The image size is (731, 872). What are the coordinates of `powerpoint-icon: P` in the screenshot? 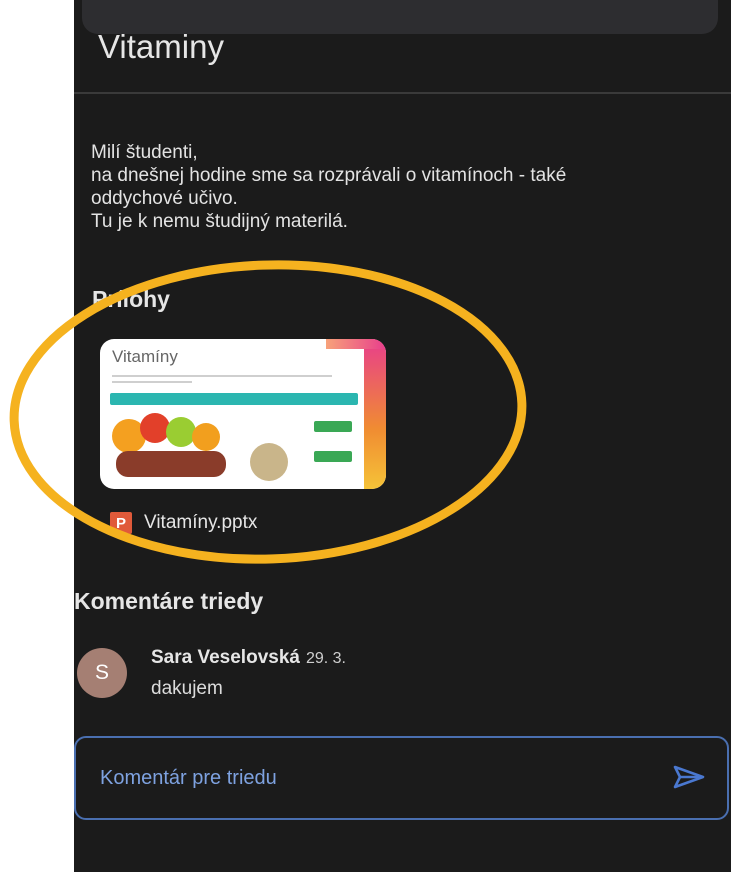 It's located at (121, 523).